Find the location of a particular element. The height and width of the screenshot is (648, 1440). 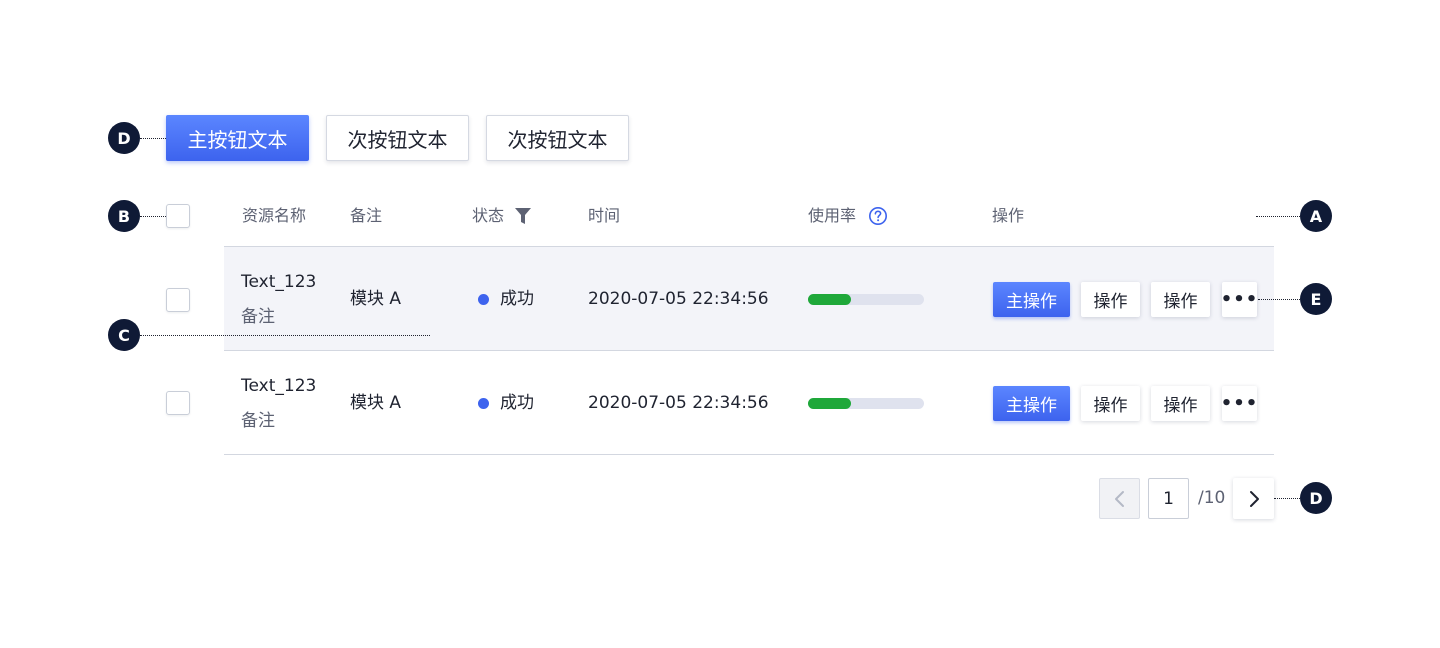

annotation-marker-d-toolbar: D is located at coordinates (124, 138).